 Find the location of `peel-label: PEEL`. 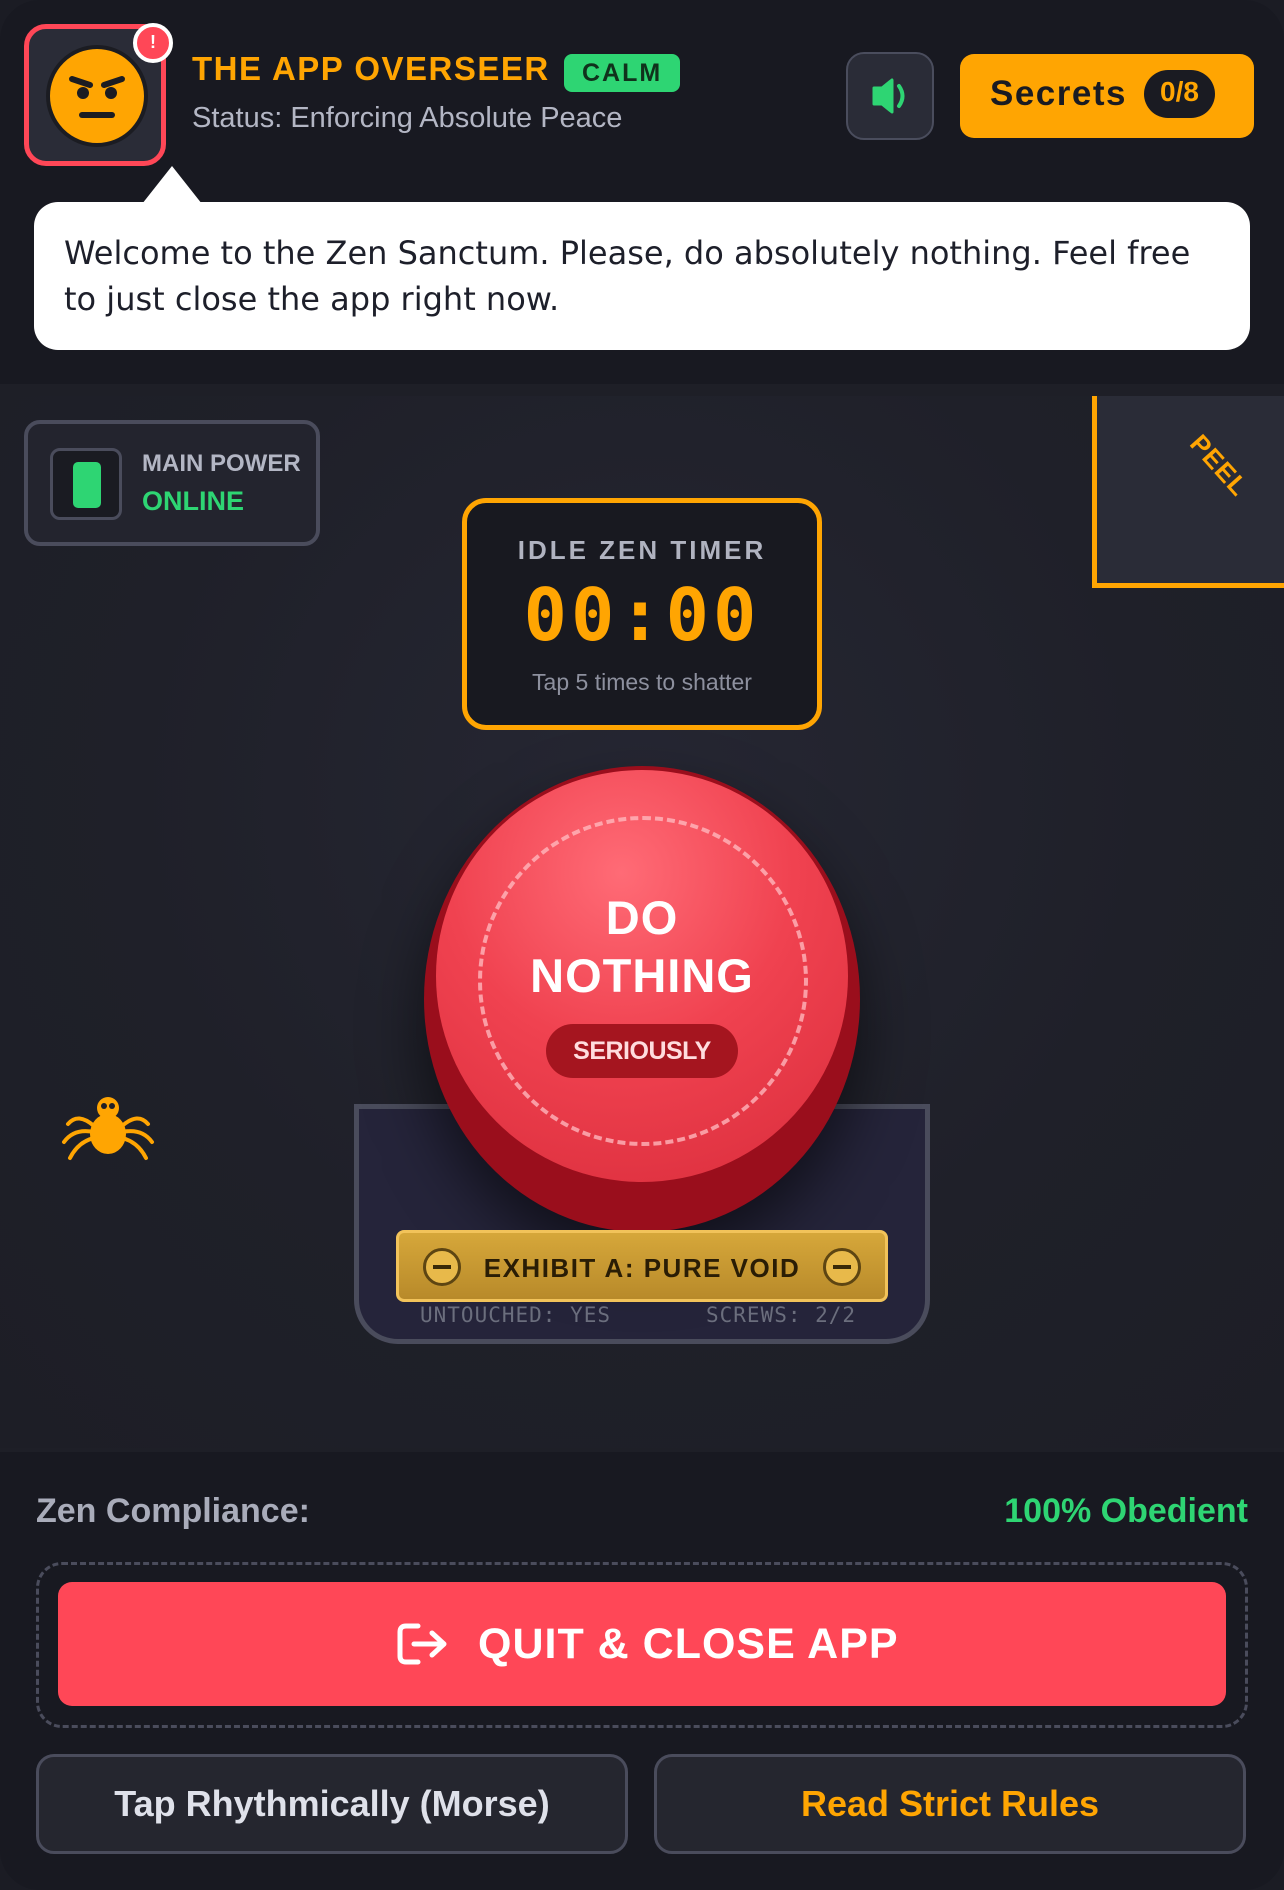

peel-label: PEEL is located at coordinates (1219, 465).